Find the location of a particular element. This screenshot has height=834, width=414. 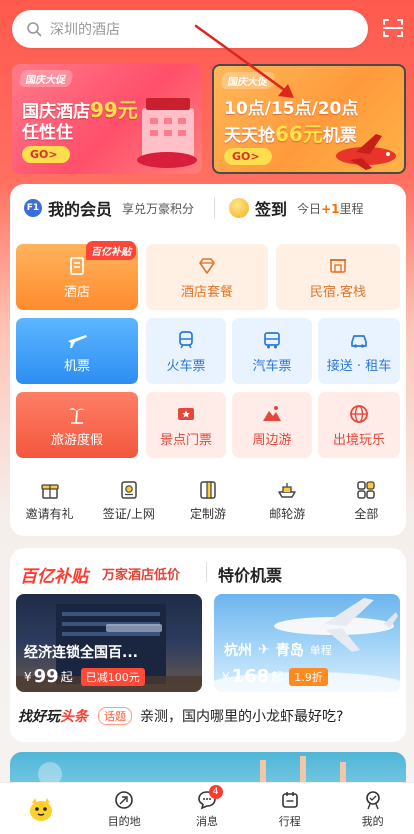

flight-deal-card: 杭州 ✈ 青岛 单程 ¥168 起 1.9折 is located at coordinates (307, 643).